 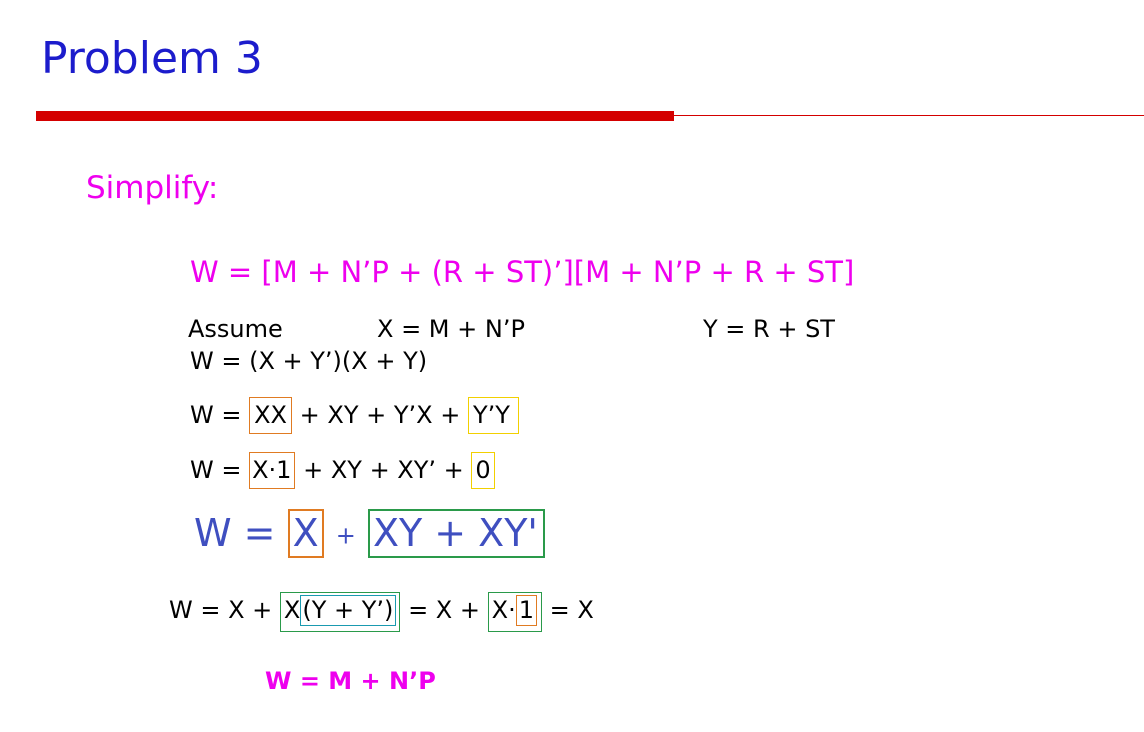 I want to click on step-5-prefix: W = X +, so click(x=221, y=610).